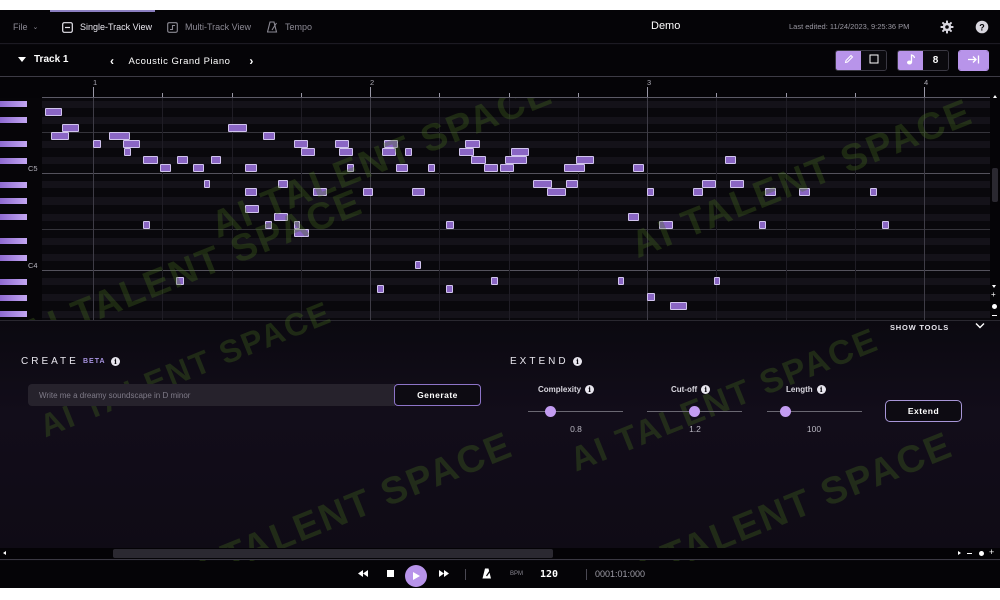 This screenshot has width=1000, height=600. What do you see at coordinates (665, 26) in the screenshot?
I see `document-title: Demo` at bounding box center [665, 26].